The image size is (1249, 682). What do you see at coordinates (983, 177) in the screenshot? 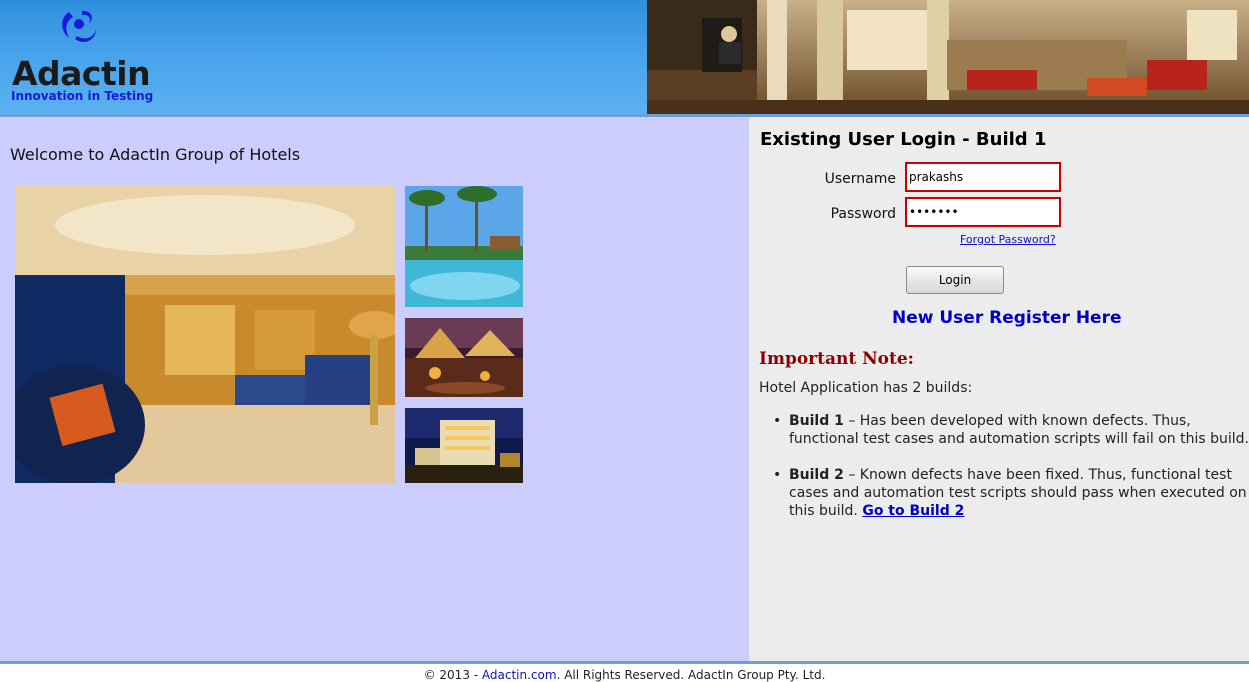
I see `username-input` at bounding box center [983, 177].